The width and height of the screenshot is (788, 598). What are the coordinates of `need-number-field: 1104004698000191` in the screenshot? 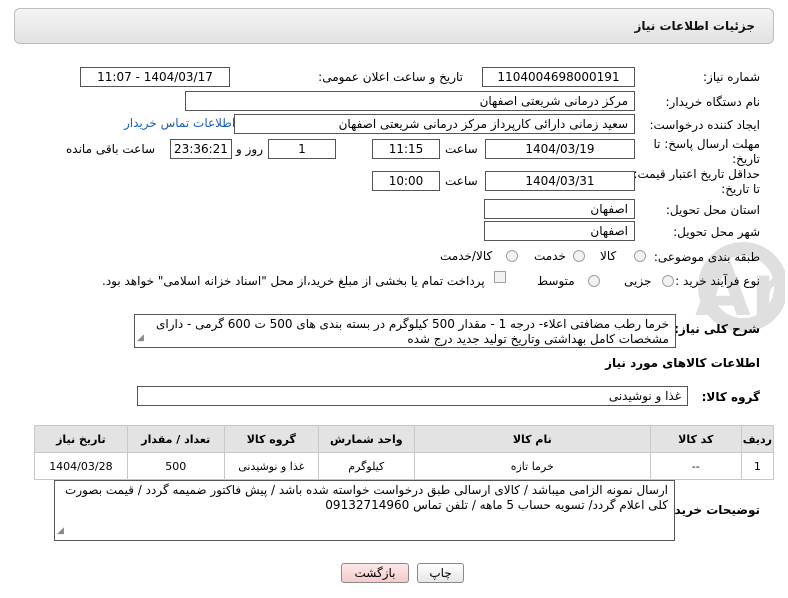 It's located at (558, 77).